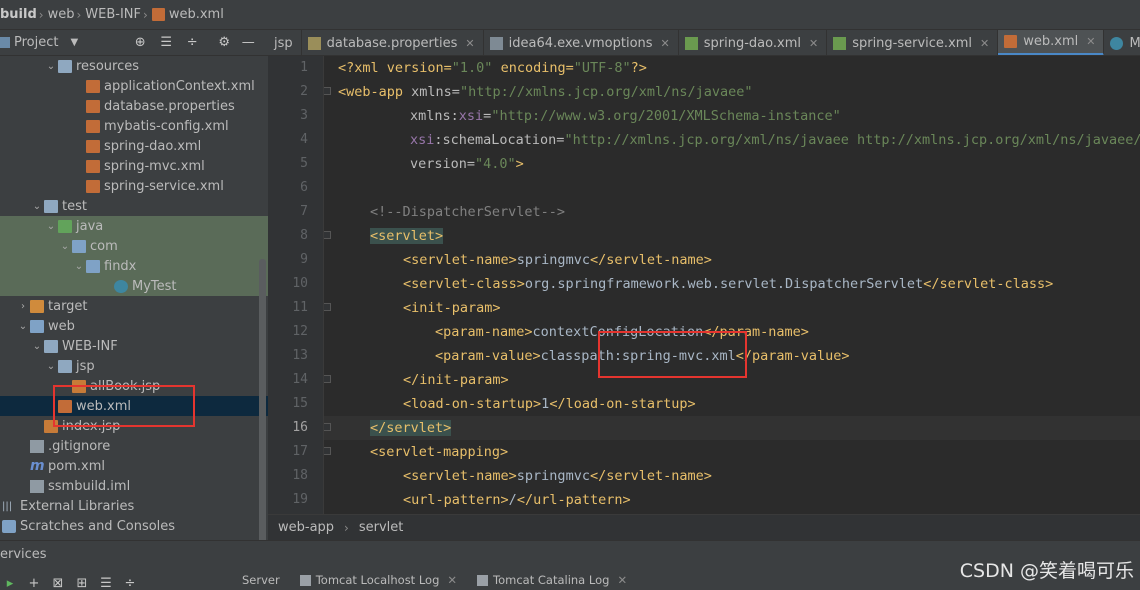  What do you see at coordinates (10, 581) in the screenshot?
I see `run-icon: ▸` at bounding box center [10, 581].